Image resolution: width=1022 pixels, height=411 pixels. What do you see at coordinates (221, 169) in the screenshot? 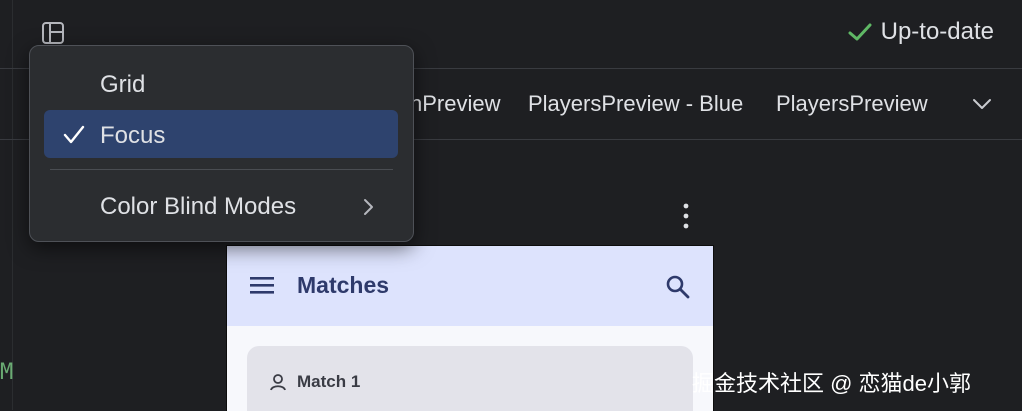
I see `menu-separator` at bounding box center [221, 169].